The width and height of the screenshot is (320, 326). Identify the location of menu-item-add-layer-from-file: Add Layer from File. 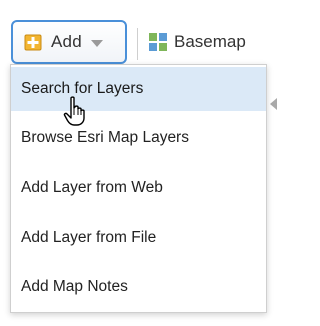
(138, 238).